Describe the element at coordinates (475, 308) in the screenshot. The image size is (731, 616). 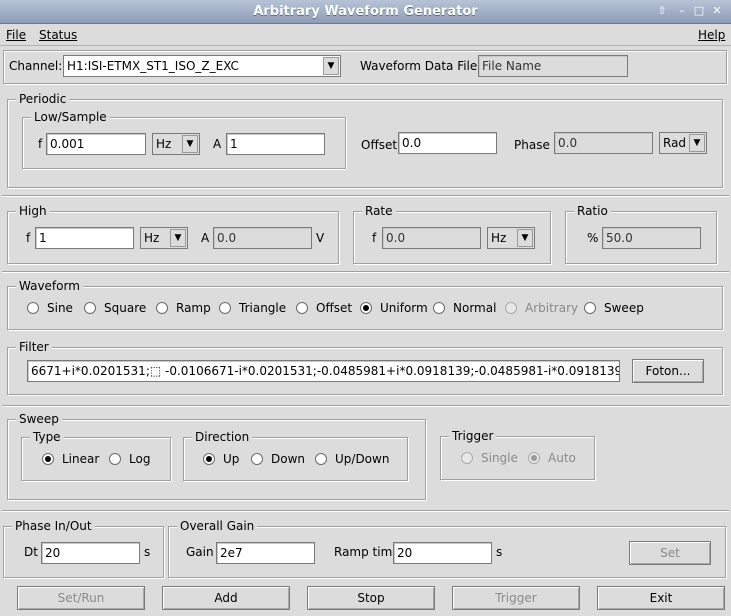
I see `waveform-label-normal: Normal` at that location.